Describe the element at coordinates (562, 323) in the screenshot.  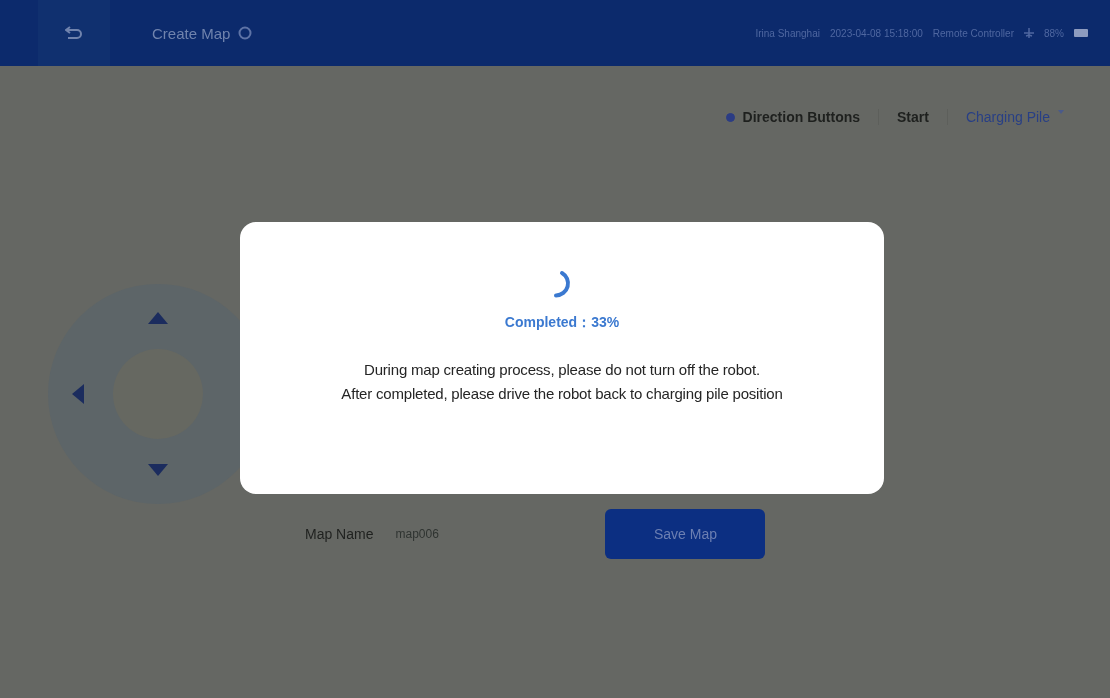
I see `progress-text: Completed：33%` at that location.